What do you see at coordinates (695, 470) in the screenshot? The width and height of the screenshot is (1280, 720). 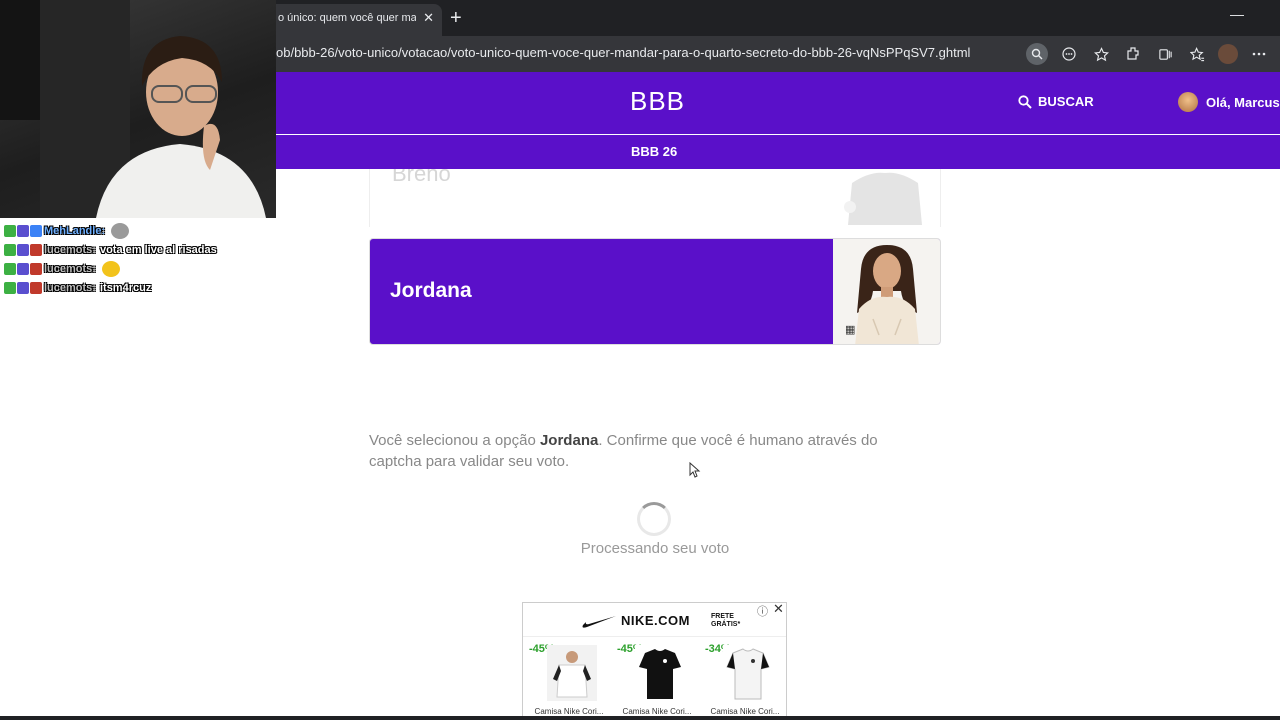 I see `mouse-cursor-icon` at bounding box center [695, 470].